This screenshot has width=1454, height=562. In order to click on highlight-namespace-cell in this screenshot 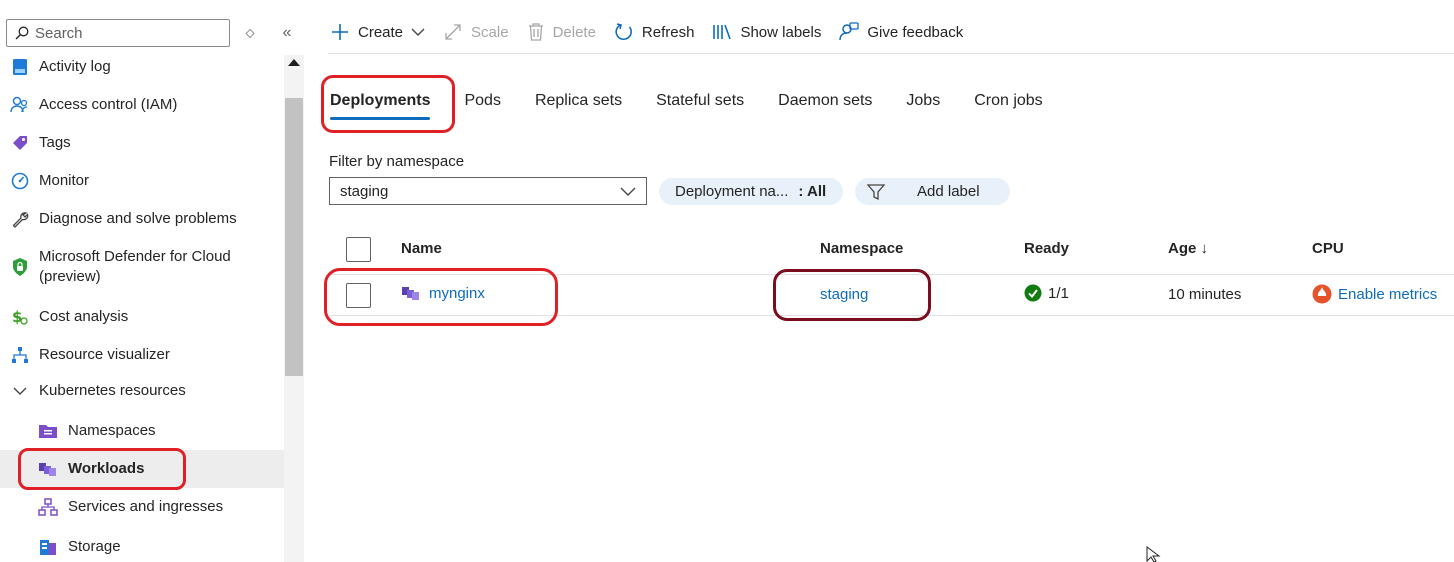, I will do `click(852, 295)`.